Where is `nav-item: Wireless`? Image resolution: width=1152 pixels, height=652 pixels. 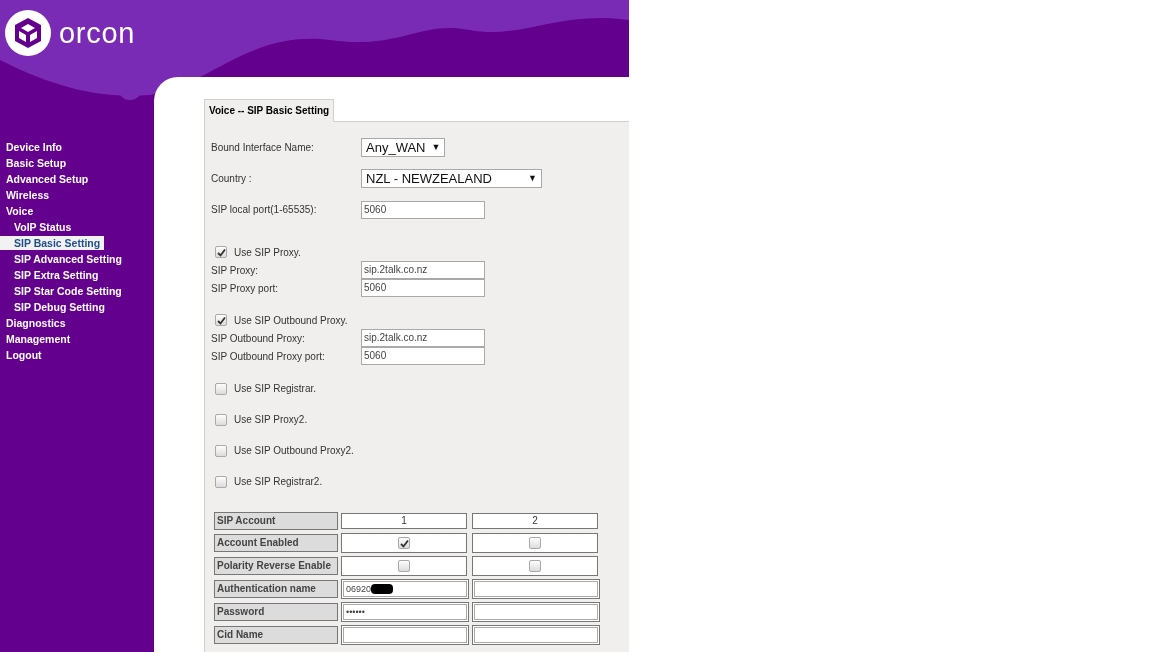 nav-item: Wireless is located at coordinates (27, 195).